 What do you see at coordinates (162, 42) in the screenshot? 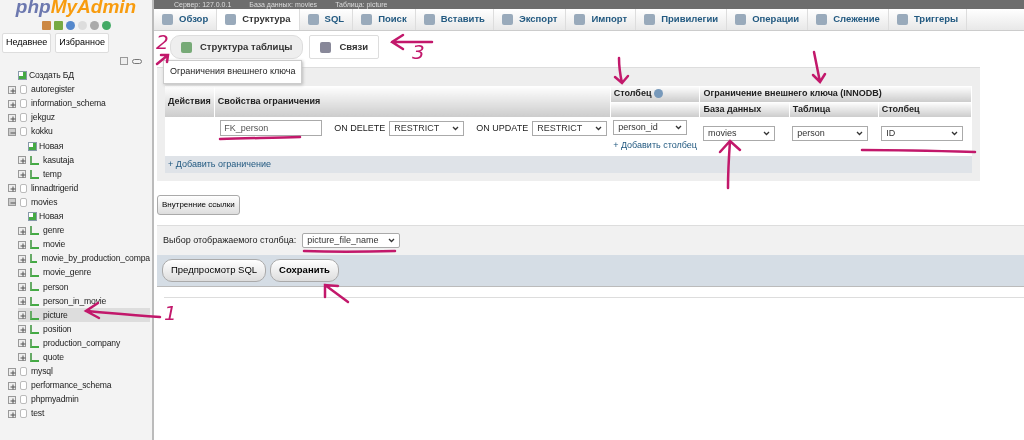
I see `annotation-number: 2` at bounding box center [162, 42].